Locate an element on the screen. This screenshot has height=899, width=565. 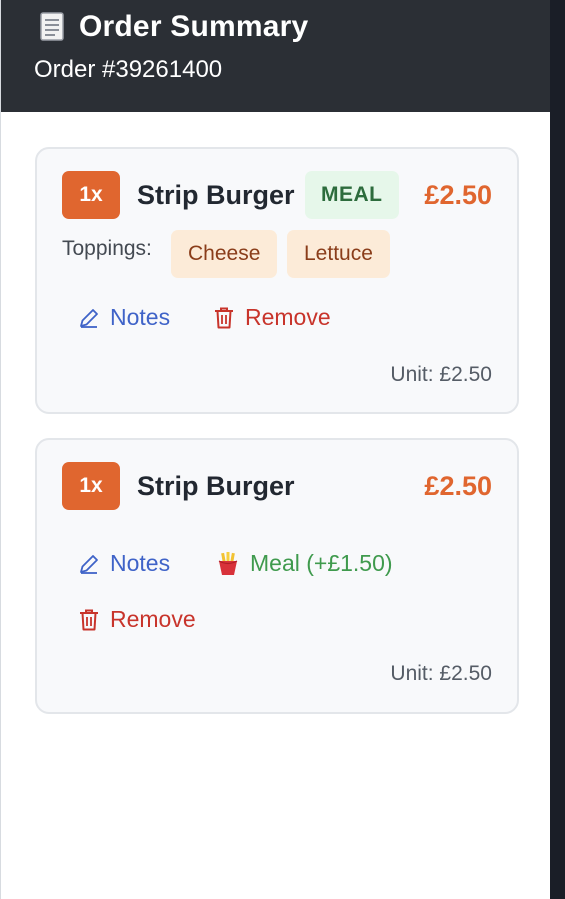
meal-label: Meal (+£1.50) is located at coordinates (321, 563).